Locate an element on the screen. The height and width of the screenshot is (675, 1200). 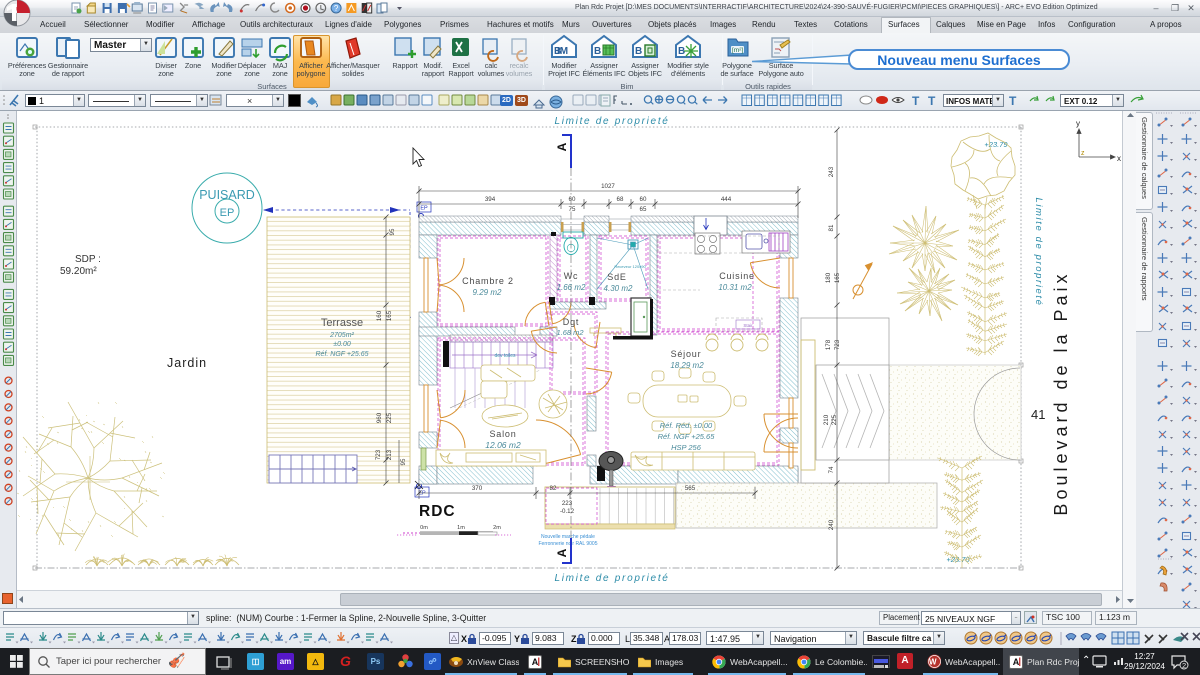
svg-text: Ferronnerie noir RAL 9005 is located at coordinates (567, 544).